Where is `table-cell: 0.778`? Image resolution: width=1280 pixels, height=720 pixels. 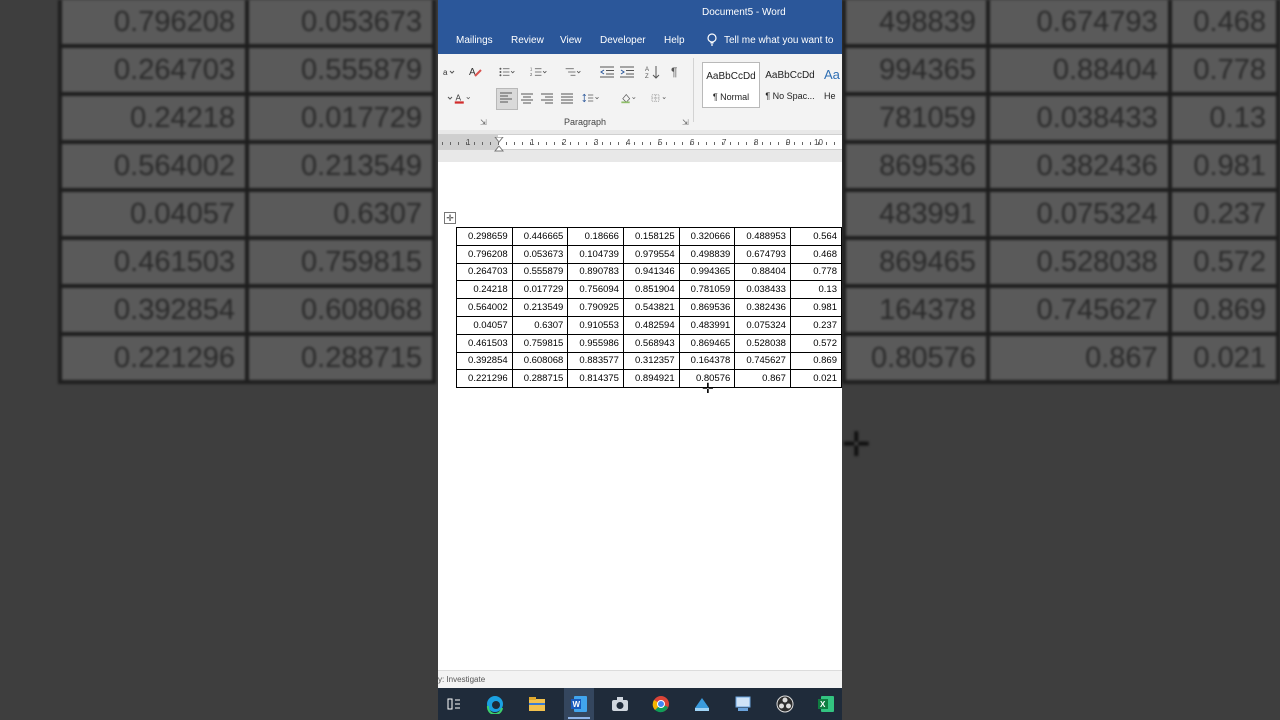 table-cell: 0.778 is located at coordinates (815, 272).